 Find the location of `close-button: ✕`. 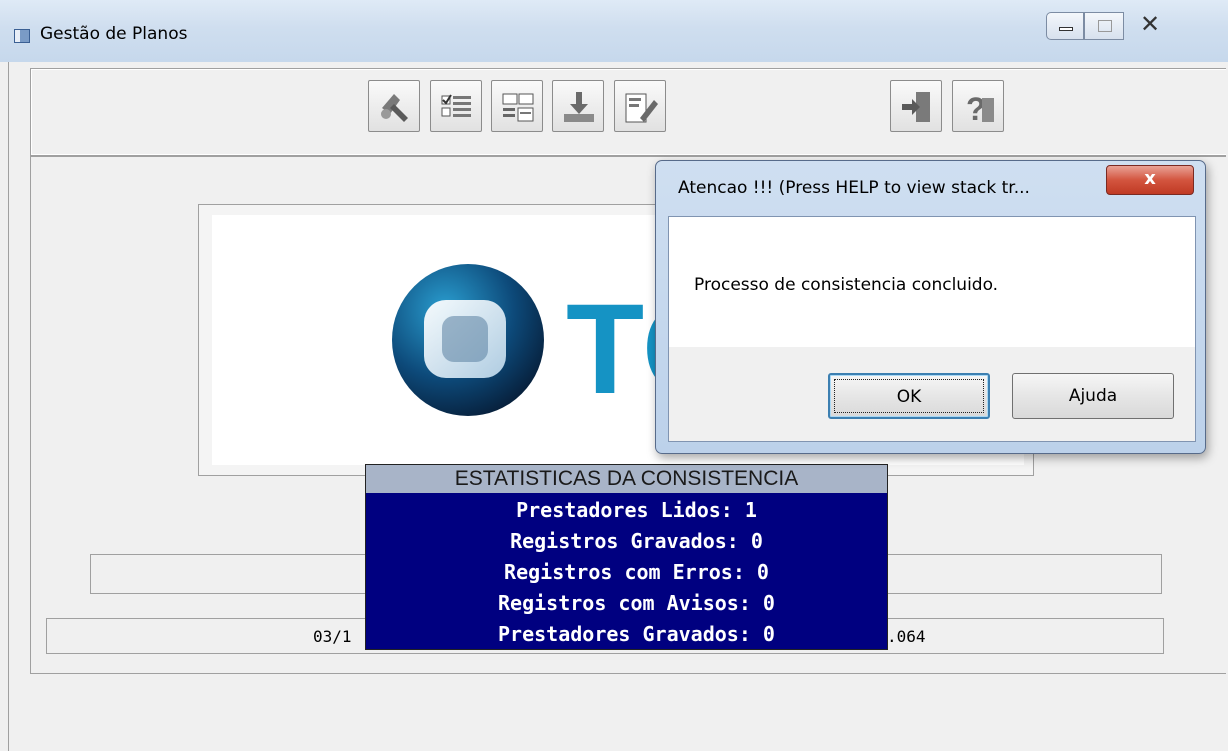

close-button: ✕ is located at coordinates (1154, 25).